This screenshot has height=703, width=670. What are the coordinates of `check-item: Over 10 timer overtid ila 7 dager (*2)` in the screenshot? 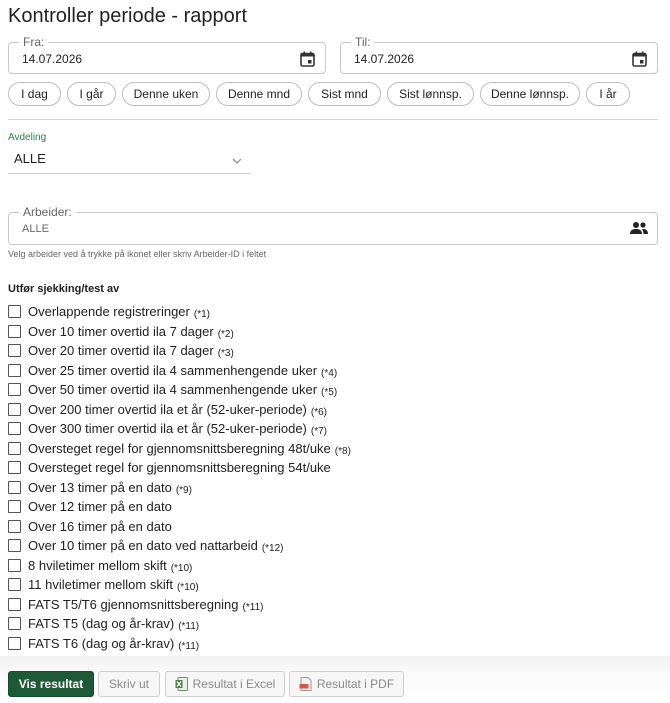 It's located at (179, 332).